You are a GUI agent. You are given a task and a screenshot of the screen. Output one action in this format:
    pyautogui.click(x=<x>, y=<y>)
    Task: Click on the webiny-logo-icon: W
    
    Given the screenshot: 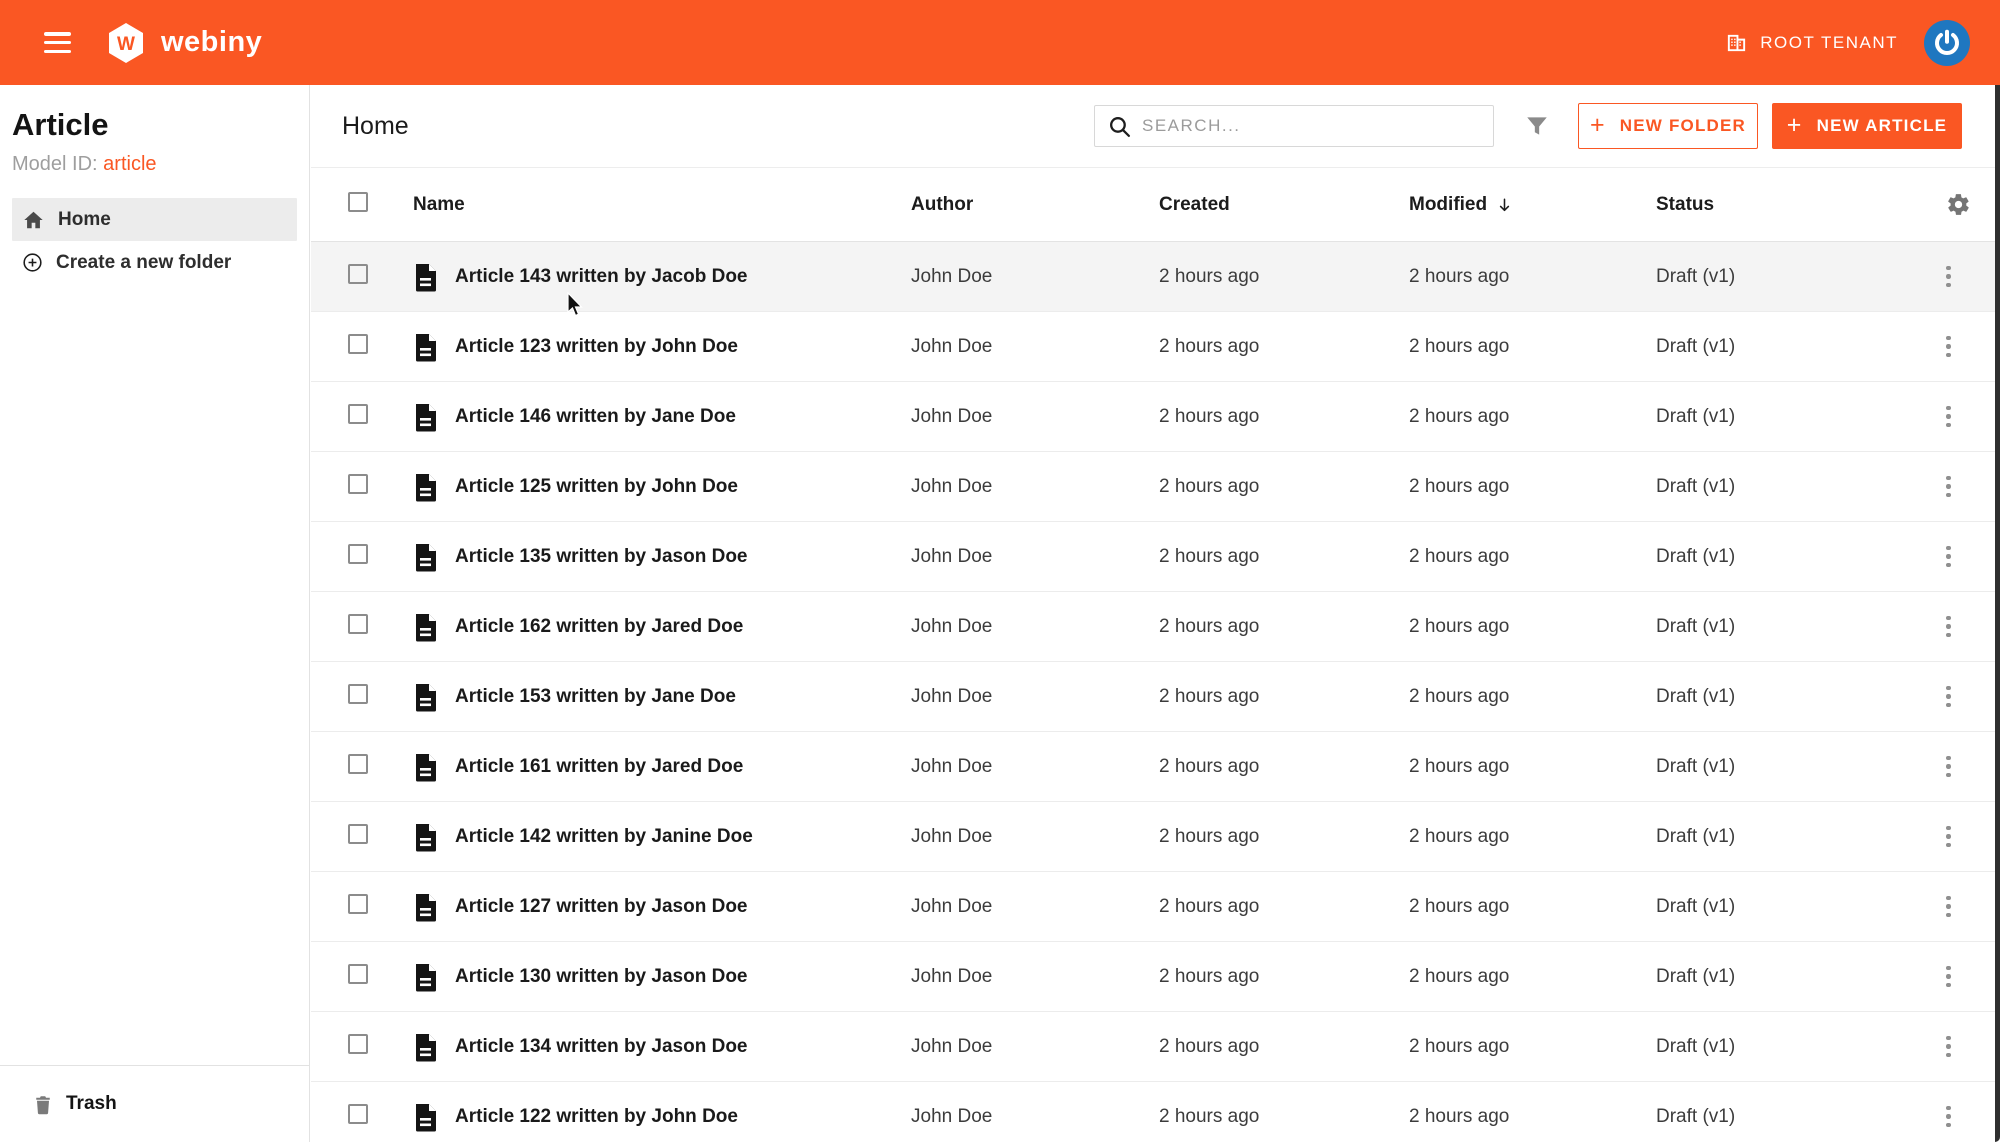 What is the action you would take?
    pyautogui.click(x=126, y=43)
    